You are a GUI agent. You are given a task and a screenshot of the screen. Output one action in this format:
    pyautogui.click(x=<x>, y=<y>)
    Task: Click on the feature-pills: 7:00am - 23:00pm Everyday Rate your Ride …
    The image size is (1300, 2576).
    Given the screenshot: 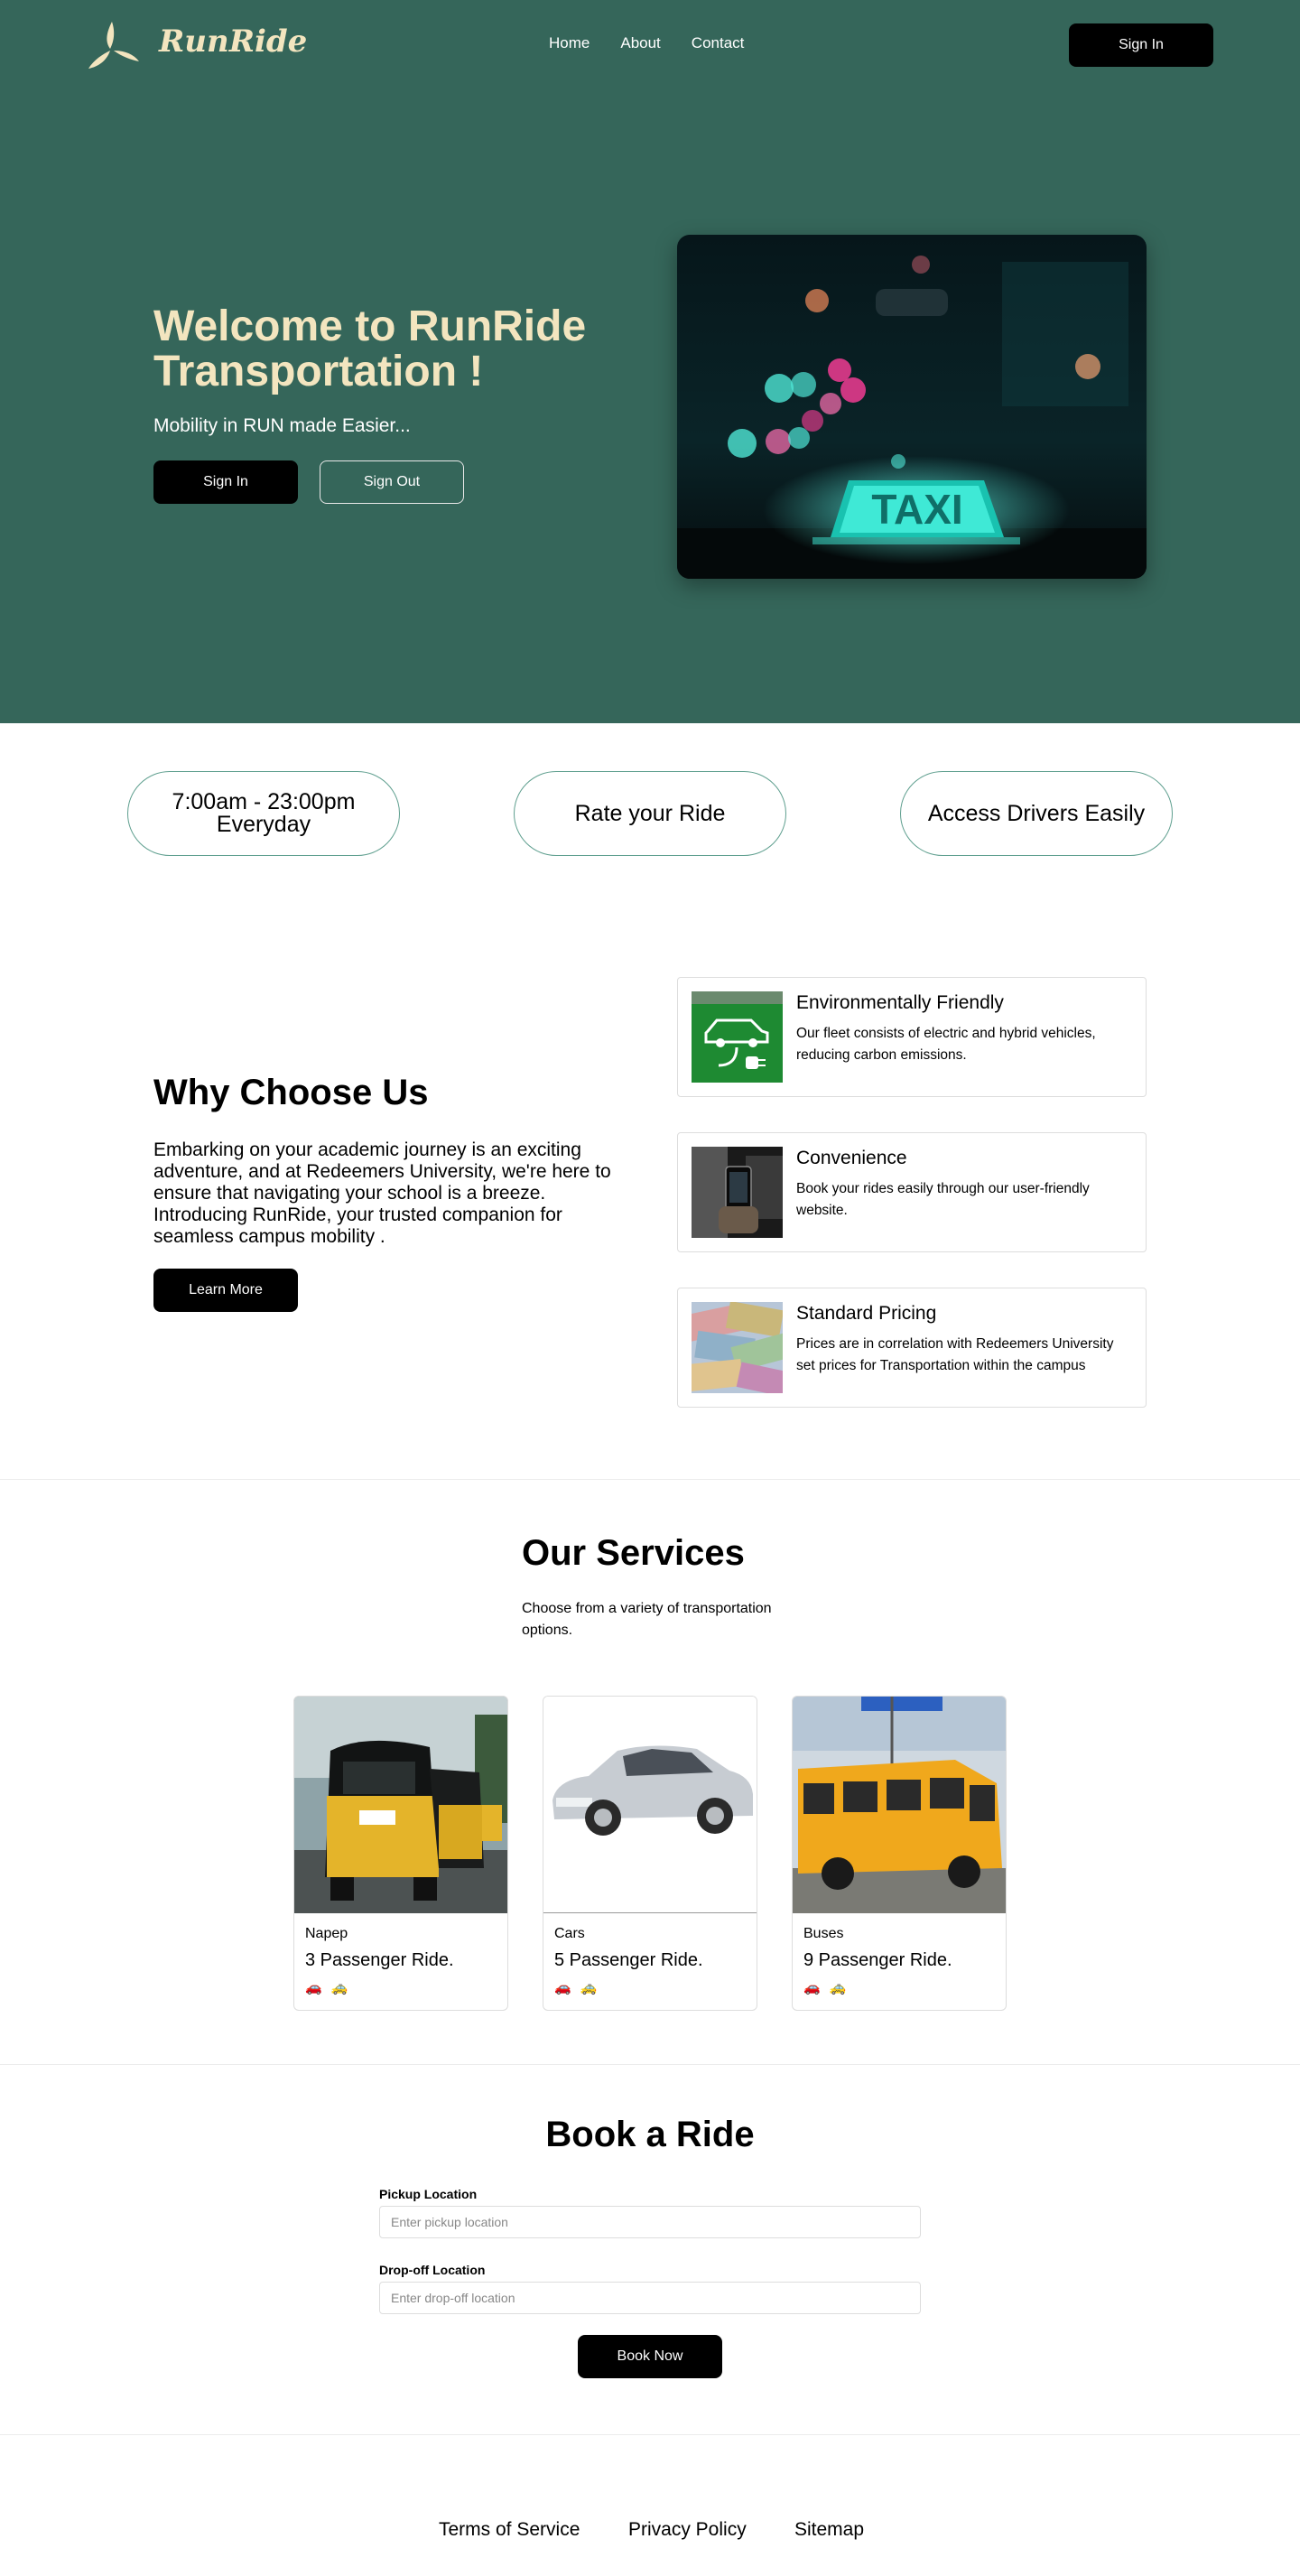 What is the action you would take?
    pyautogui.click(x=650, y=814)
    